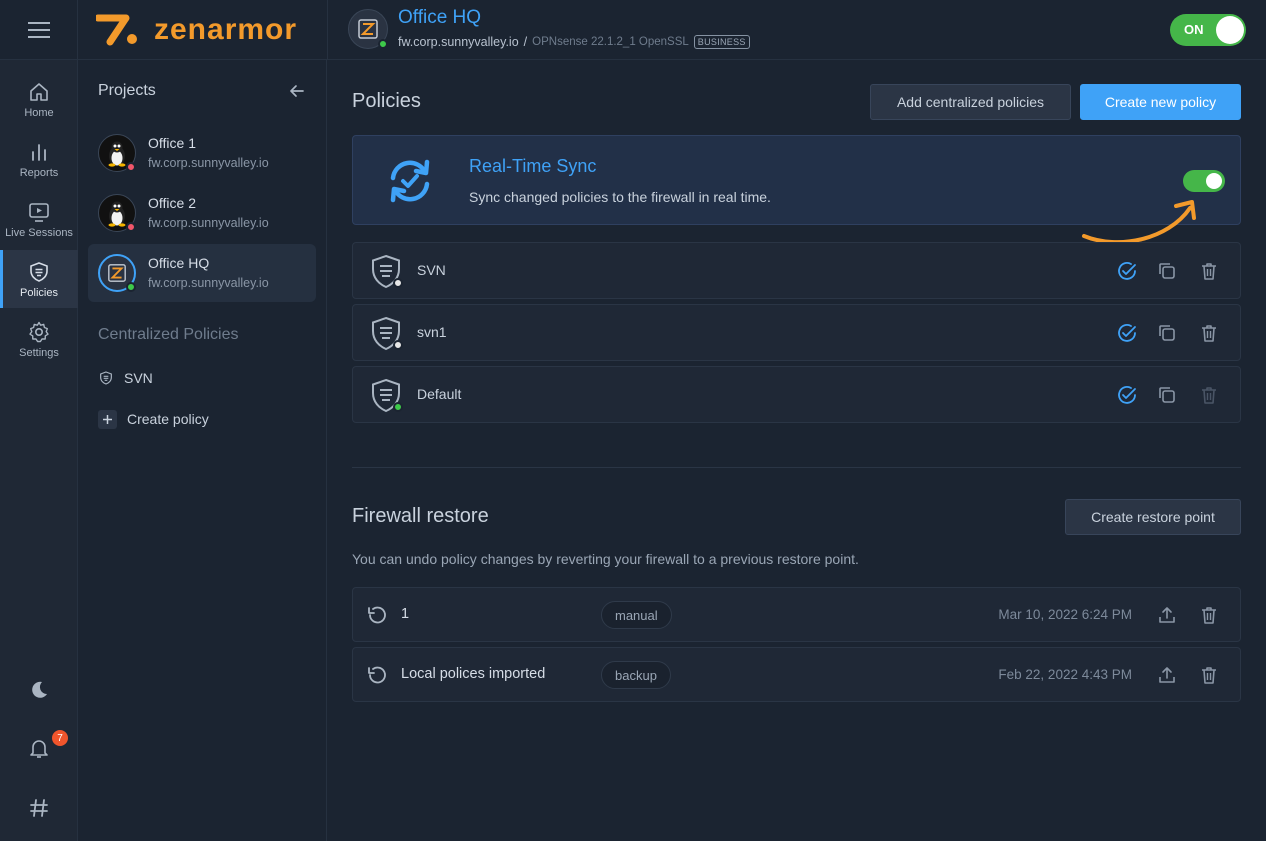 The width and height of the screenshot is (1266, 841). I want to click on edition-badge: BUSINESS, so click(721, 42).